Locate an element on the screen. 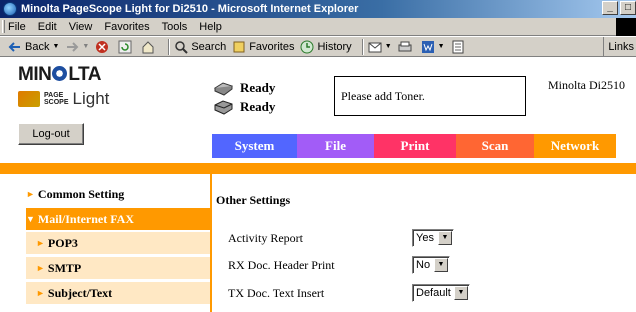 This screenshot has width=636, height=312. menu-favorites: Favorites is located at coordinates (126, 27).